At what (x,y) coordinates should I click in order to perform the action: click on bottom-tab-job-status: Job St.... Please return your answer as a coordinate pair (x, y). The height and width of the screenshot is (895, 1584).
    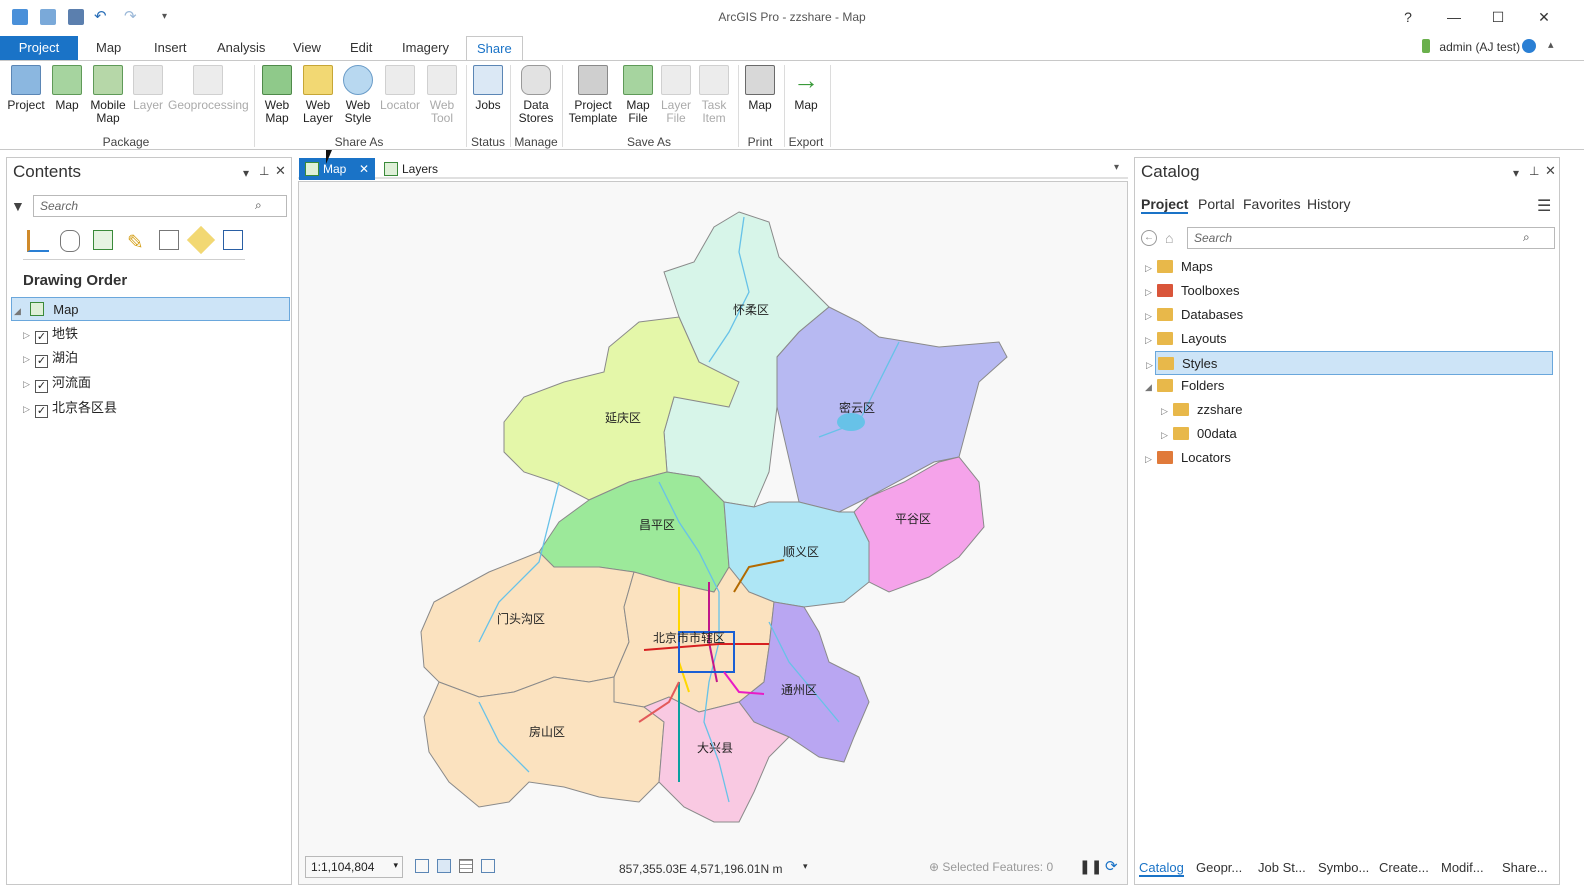
    Looking at the image, I should click on (1282, 867).